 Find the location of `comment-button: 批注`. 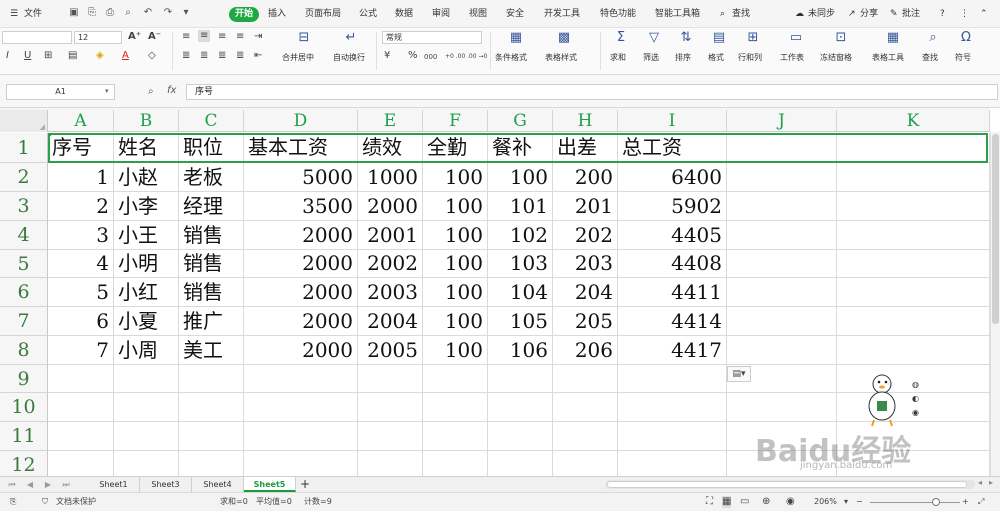

comment-button: 批注 is located at coordinates (911, 14).